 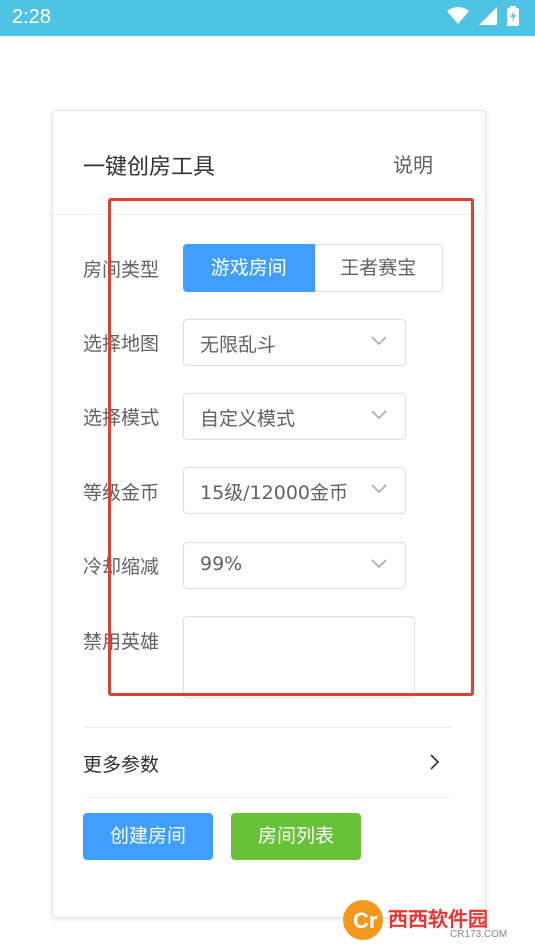 I want to click on watermark-logo: Cr 西西软件园 CR173.COM, so click(x=432, y=921).